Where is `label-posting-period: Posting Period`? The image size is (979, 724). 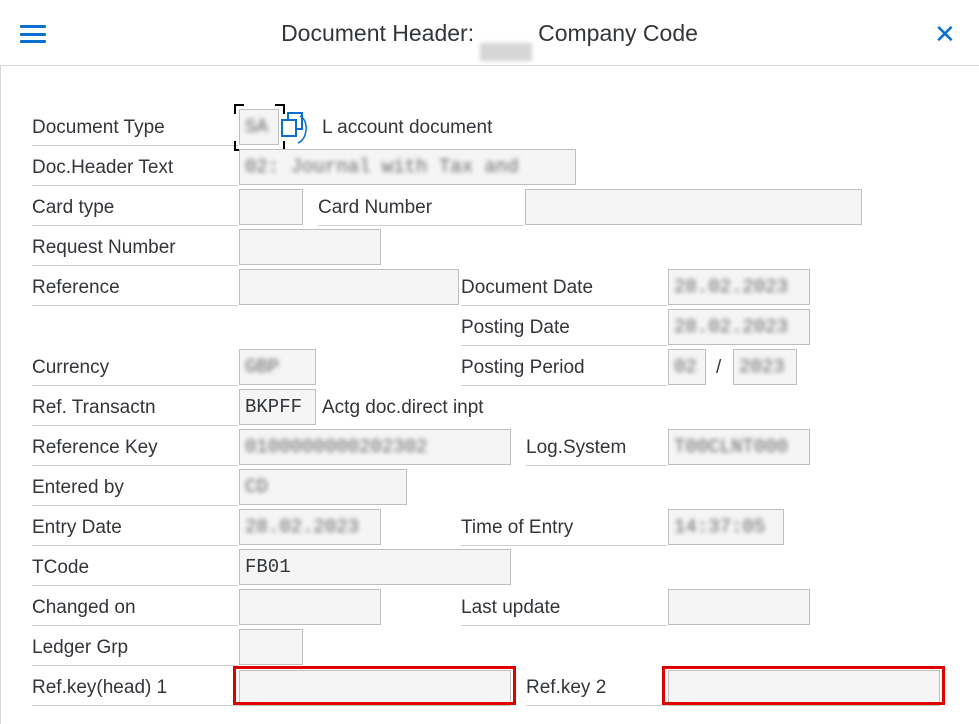
label-posting-period: Posting Period is located at coordinates (564, 367).